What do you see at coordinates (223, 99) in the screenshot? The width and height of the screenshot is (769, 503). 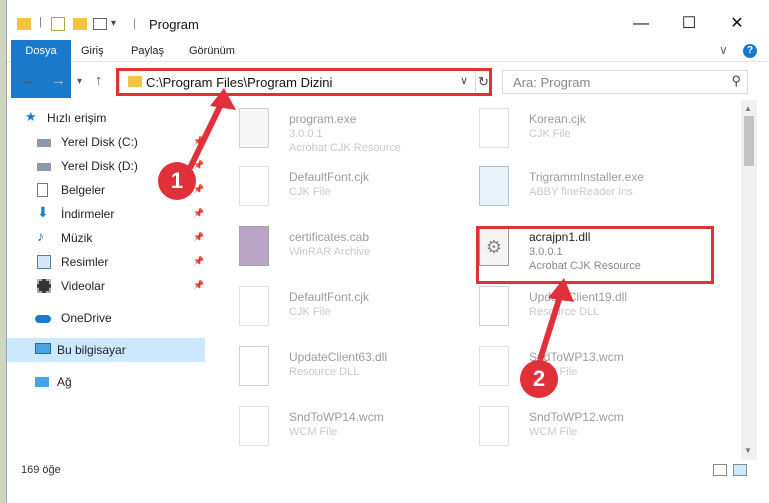 I see `arrow-1-head` at bounding box center [223, 99].